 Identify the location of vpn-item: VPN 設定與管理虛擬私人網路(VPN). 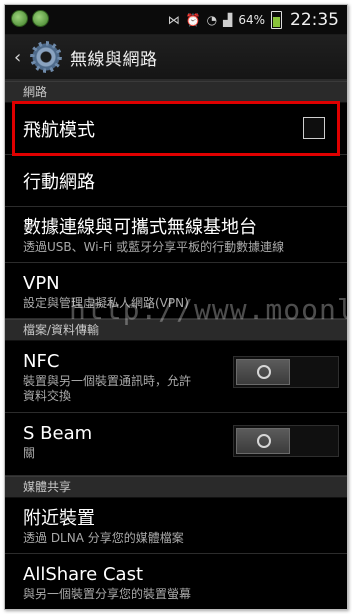
(176, 291).